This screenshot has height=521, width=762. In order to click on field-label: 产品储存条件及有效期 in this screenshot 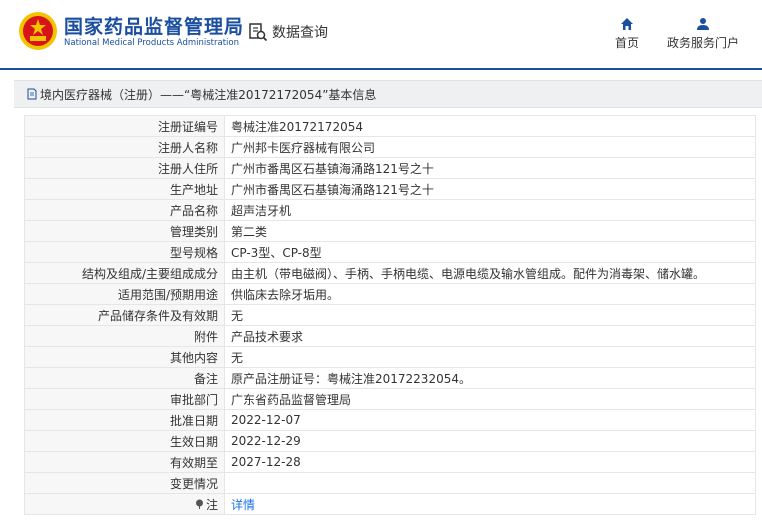, I will do `click(124, 315)`.